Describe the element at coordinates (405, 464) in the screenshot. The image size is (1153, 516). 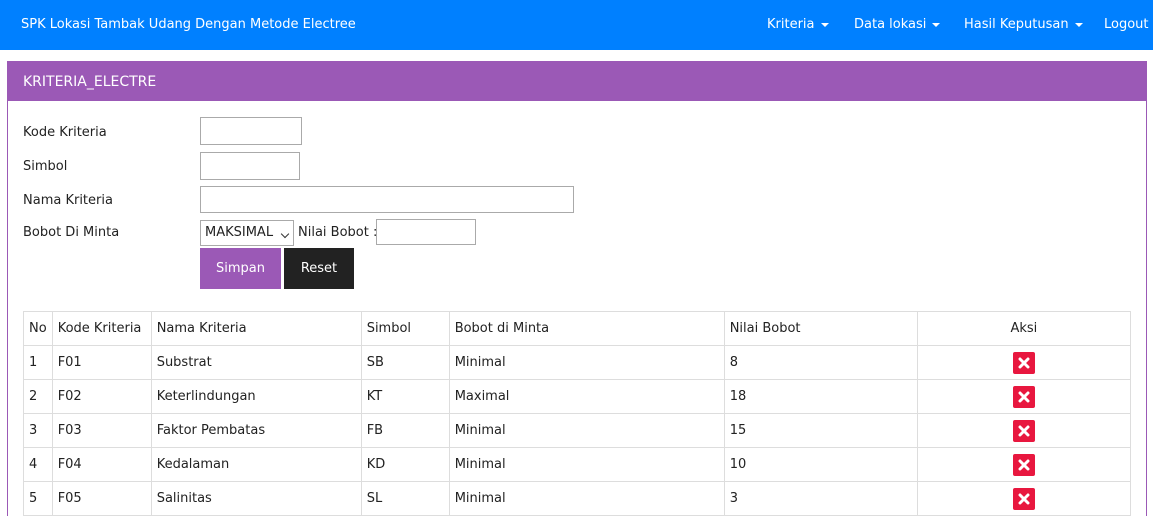
I see `cell-simbol: KD` at that location.